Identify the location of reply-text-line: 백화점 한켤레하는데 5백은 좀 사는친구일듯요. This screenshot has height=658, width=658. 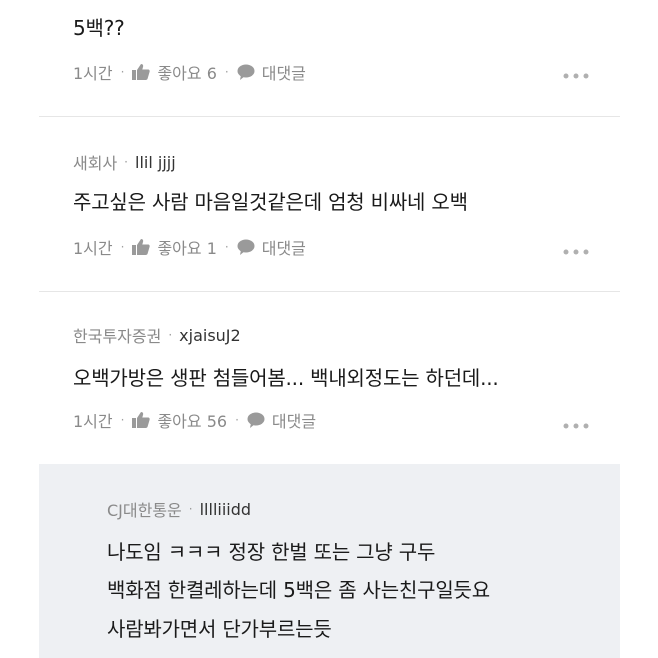
(298, 590).